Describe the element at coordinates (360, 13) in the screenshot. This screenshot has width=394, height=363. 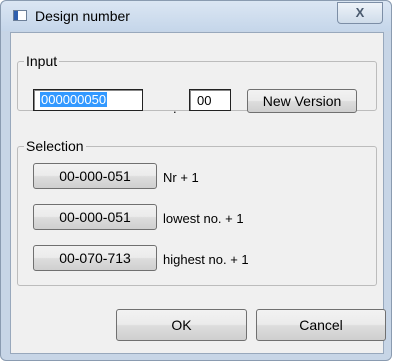
I see `close-button: X` at that location.